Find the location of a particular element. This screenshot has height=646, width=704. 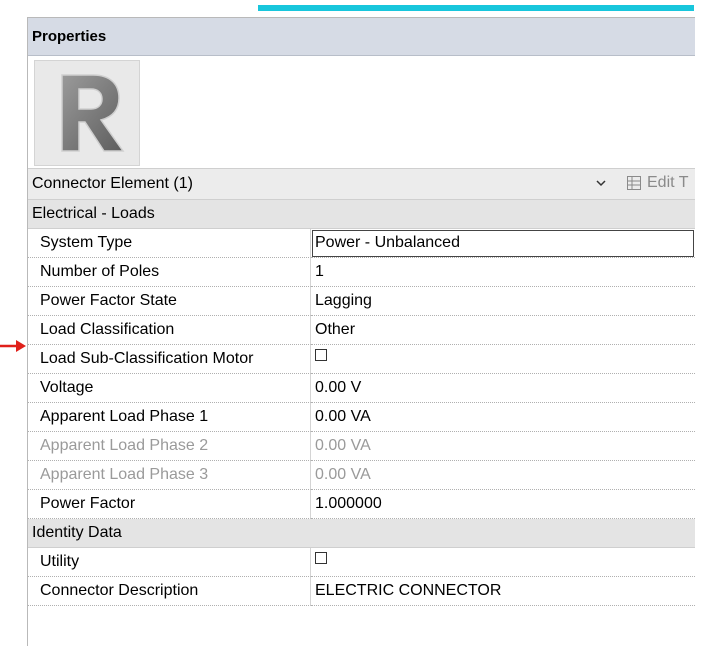

group-header-label: Electrical - Loads is located at coordinates (93, 213).